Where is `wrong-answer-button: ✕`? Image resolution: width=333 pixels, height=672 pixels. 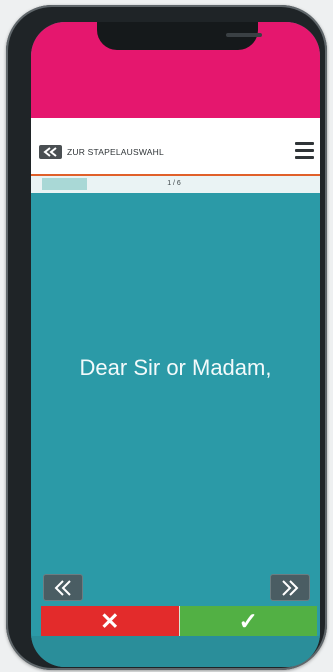
wrong-answer-button: ✕ is located at coordinates (110, 621).